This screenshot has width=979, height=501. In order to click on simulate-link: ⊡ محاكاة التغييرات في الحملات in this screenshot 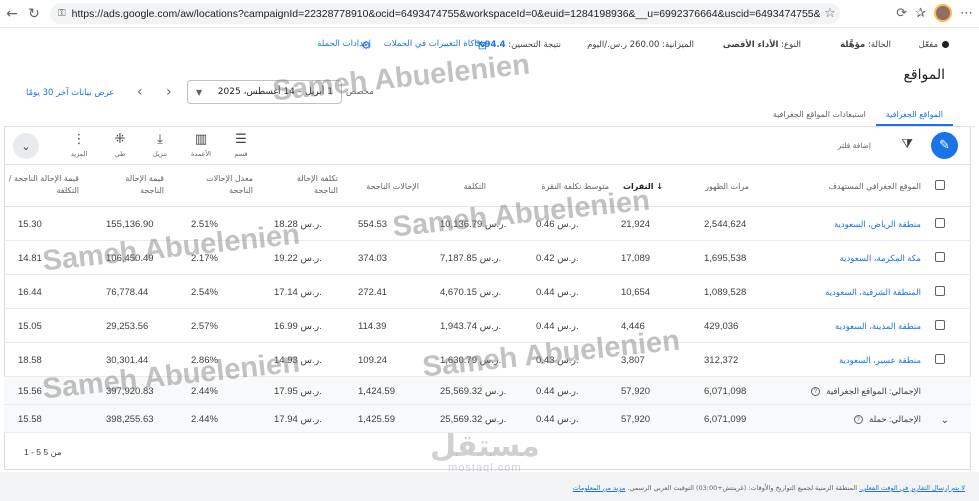, I will do `click(435, 45)`.